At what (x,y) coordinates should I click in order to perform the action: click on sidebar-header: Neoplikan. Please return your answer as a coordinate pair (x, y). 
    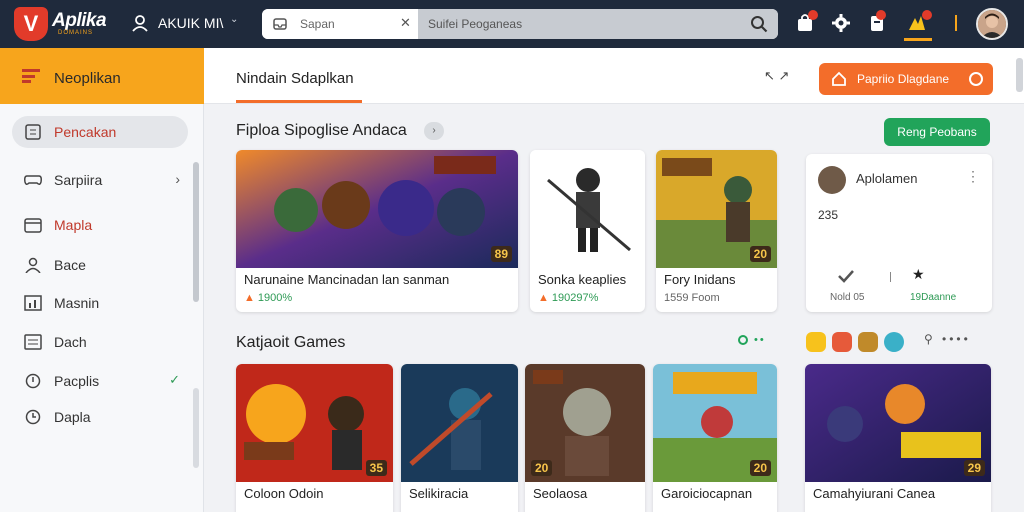
    Looking at the image, I should click on (102, 76).